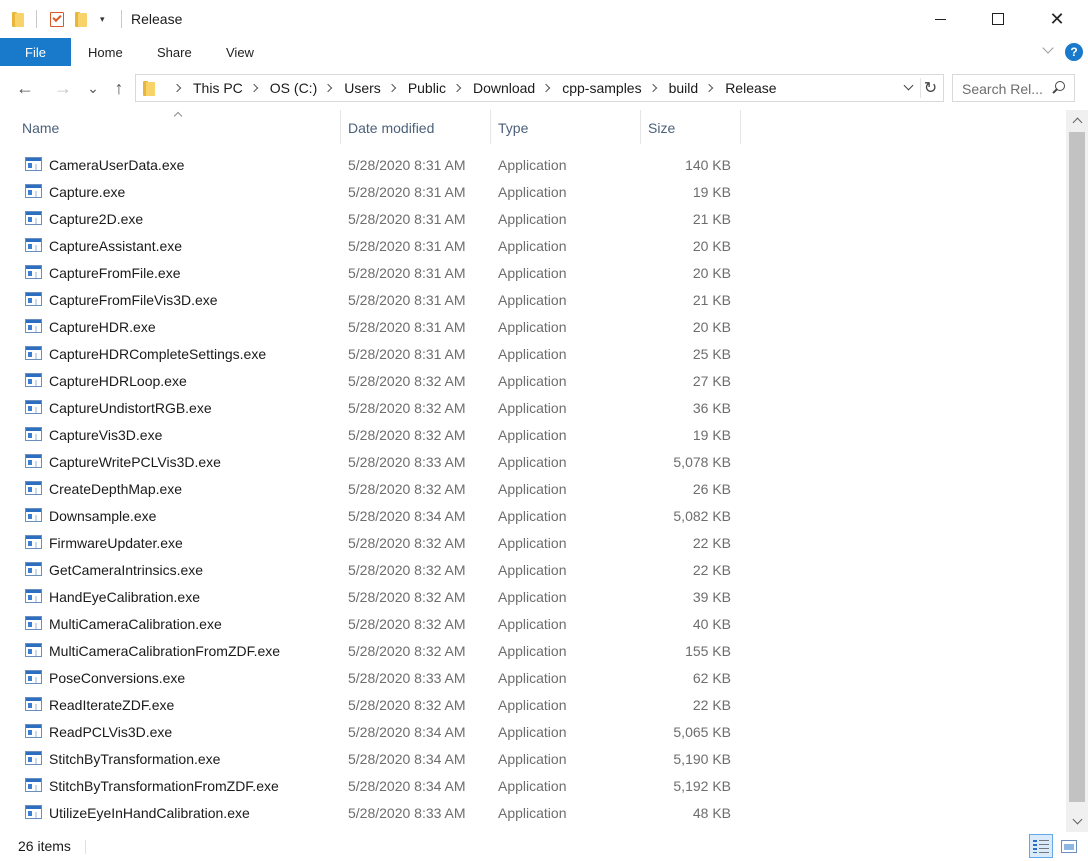  I want to click on up-button: ↑, so click(119, 88).